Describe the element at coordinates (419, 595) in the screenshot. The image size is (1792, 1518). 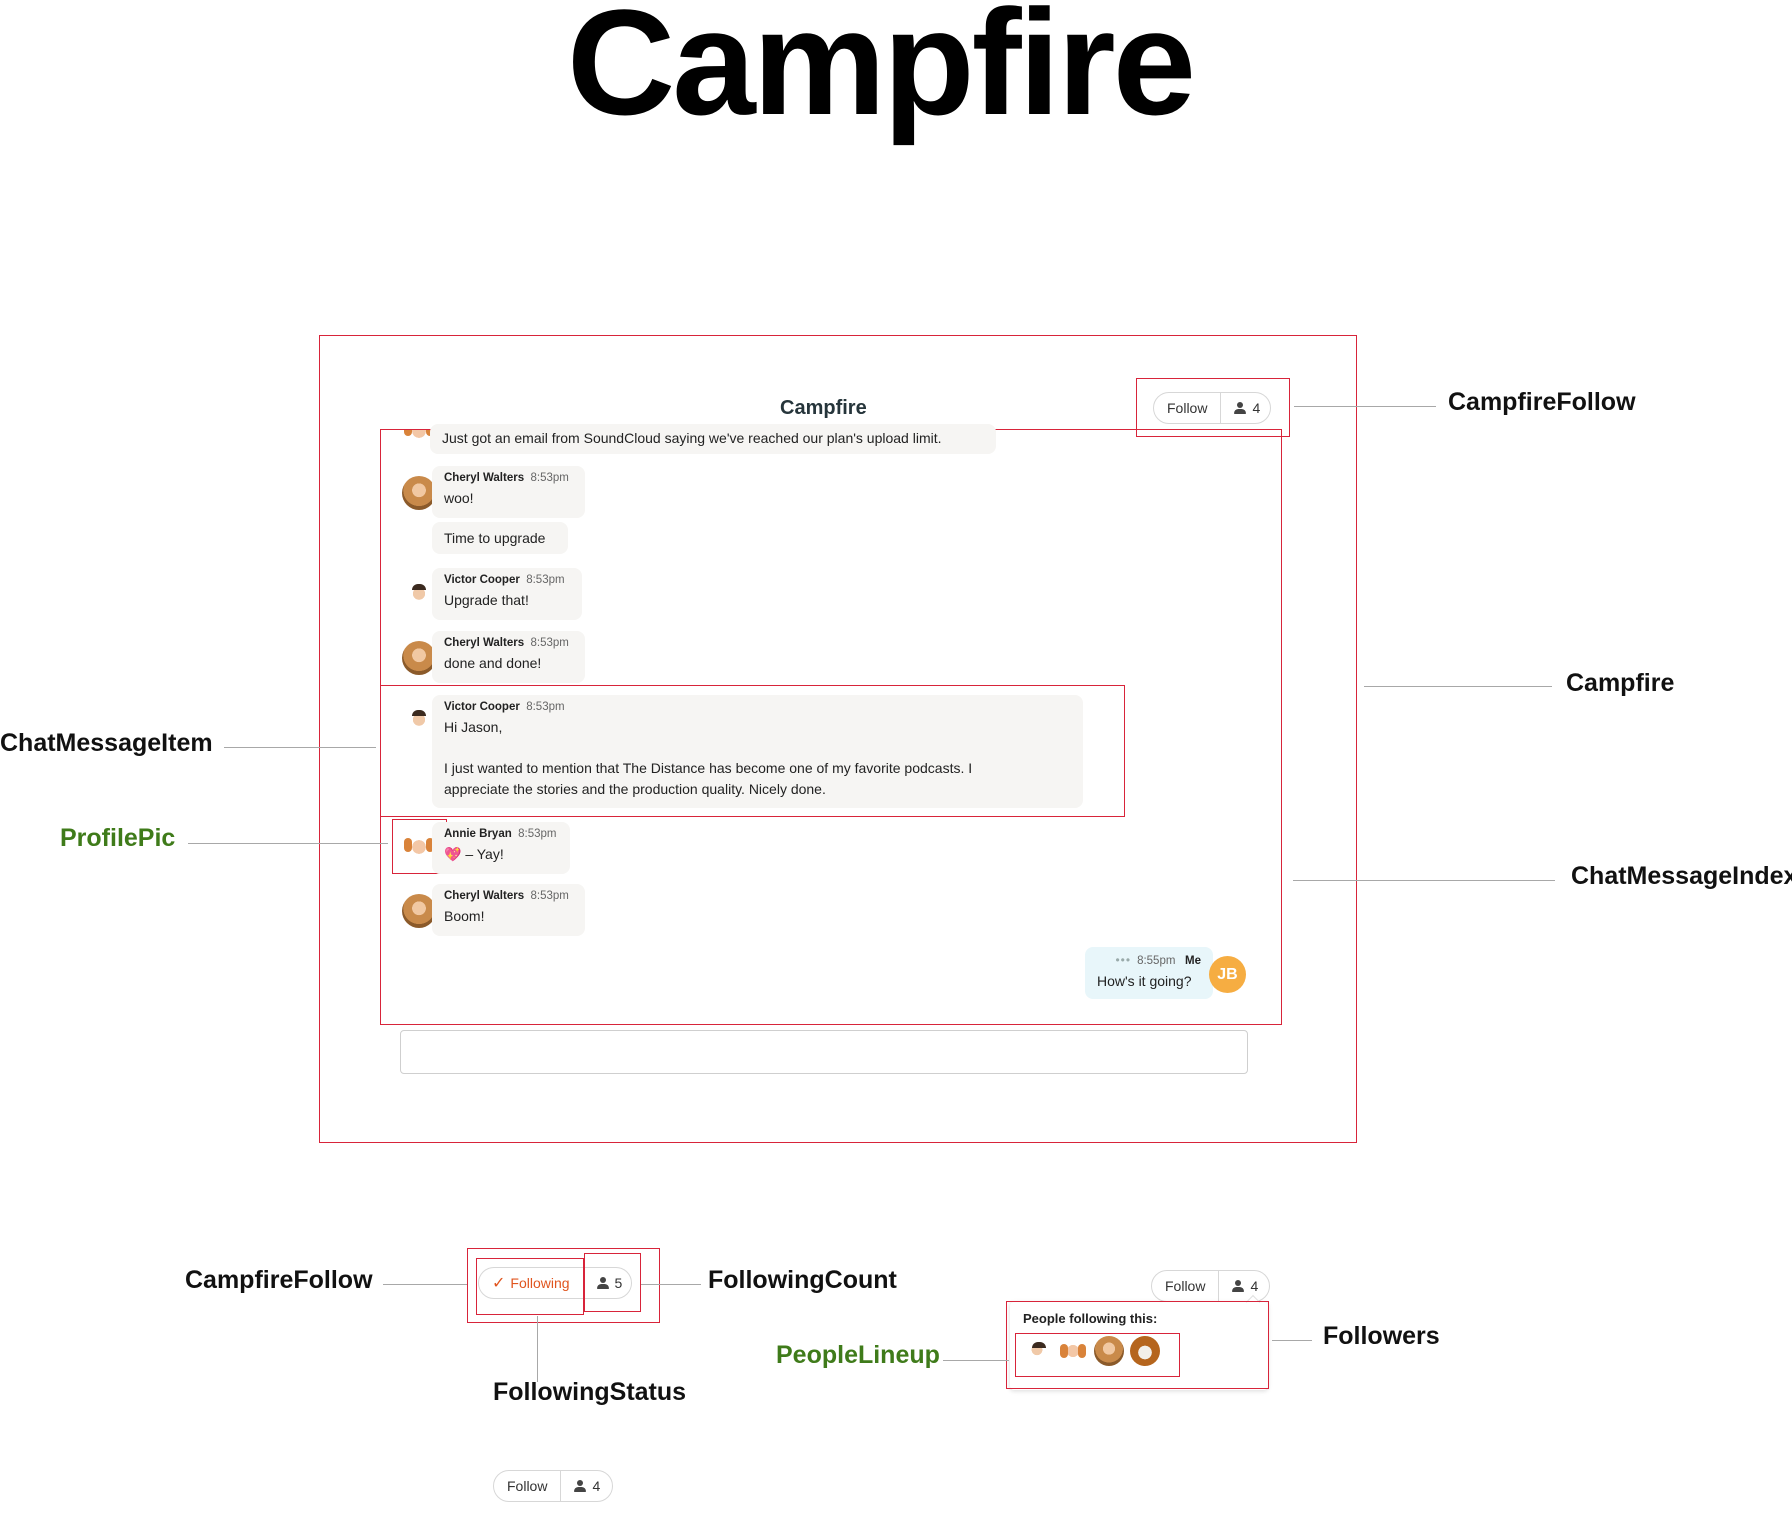
I see `victor-avatar` at that location.